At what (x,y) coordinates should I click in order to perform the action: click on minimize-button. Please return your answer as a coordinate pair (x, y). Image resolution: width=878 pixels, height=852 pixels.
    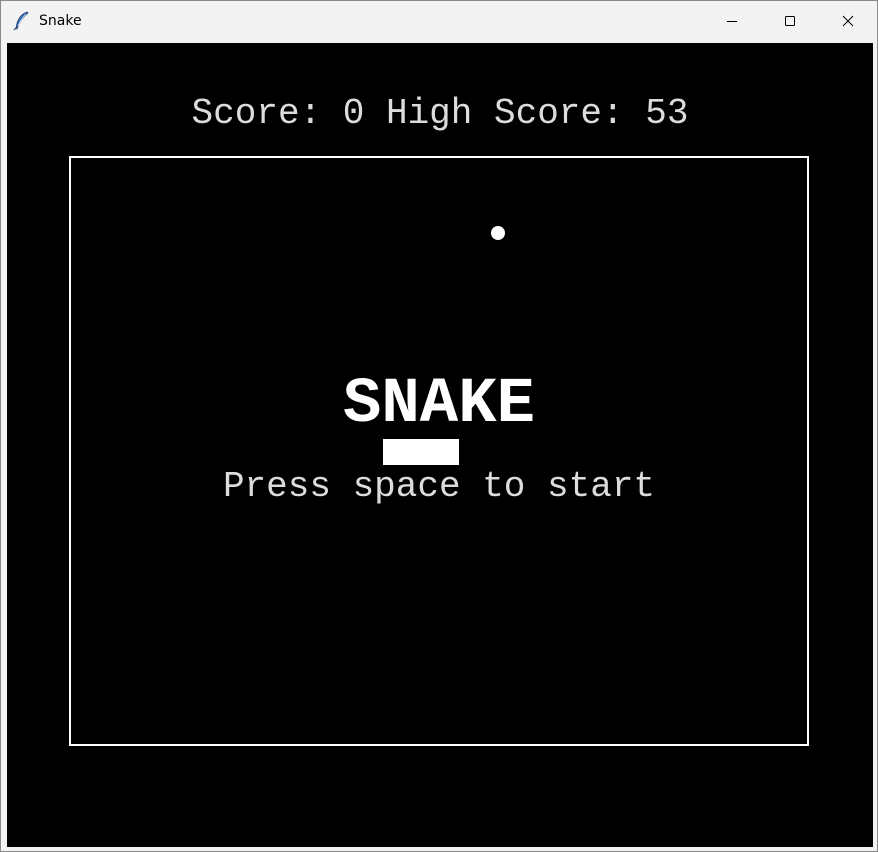
    Looking at the image, I should click on (732, 21).